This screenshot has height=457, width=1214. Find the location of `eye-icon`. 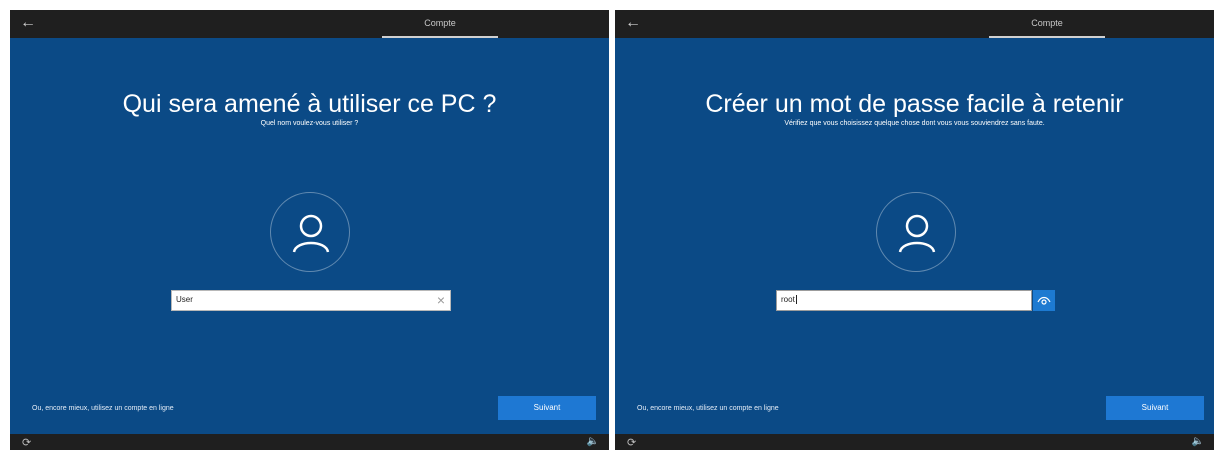

eye-icon is located at coordinates (1044, 300).